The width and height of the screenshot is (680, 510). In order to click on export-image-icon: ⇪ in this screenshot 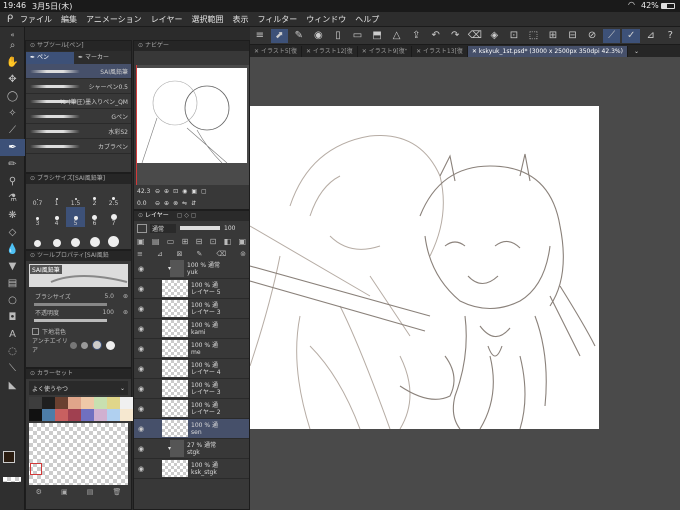, I will do `click(416, 36)`.